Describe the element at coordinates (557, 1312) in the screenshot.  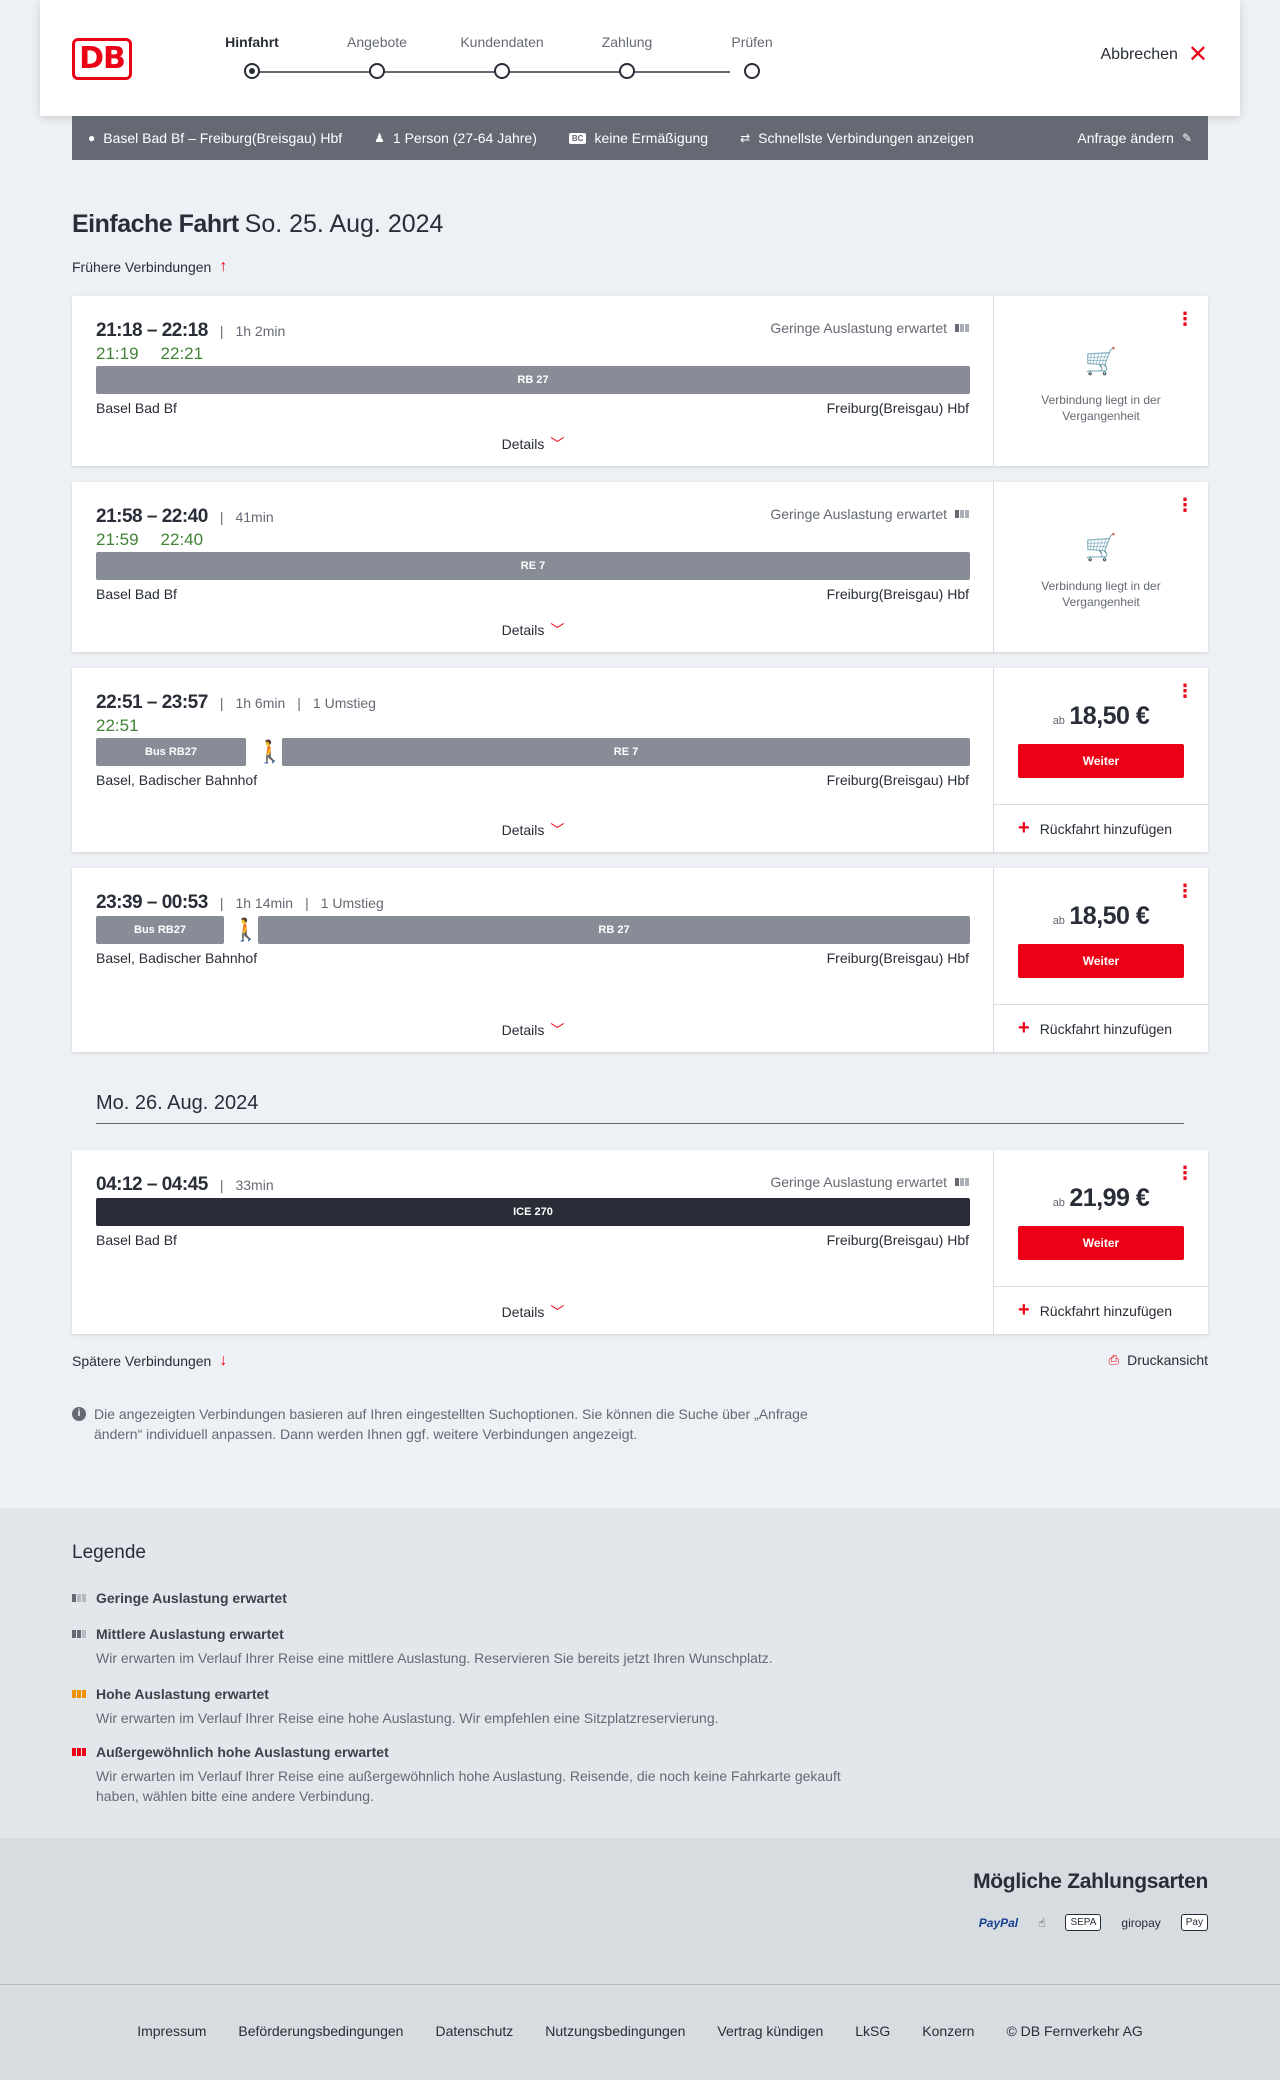
I see `chevron-down-icon: ﹀` at that location.